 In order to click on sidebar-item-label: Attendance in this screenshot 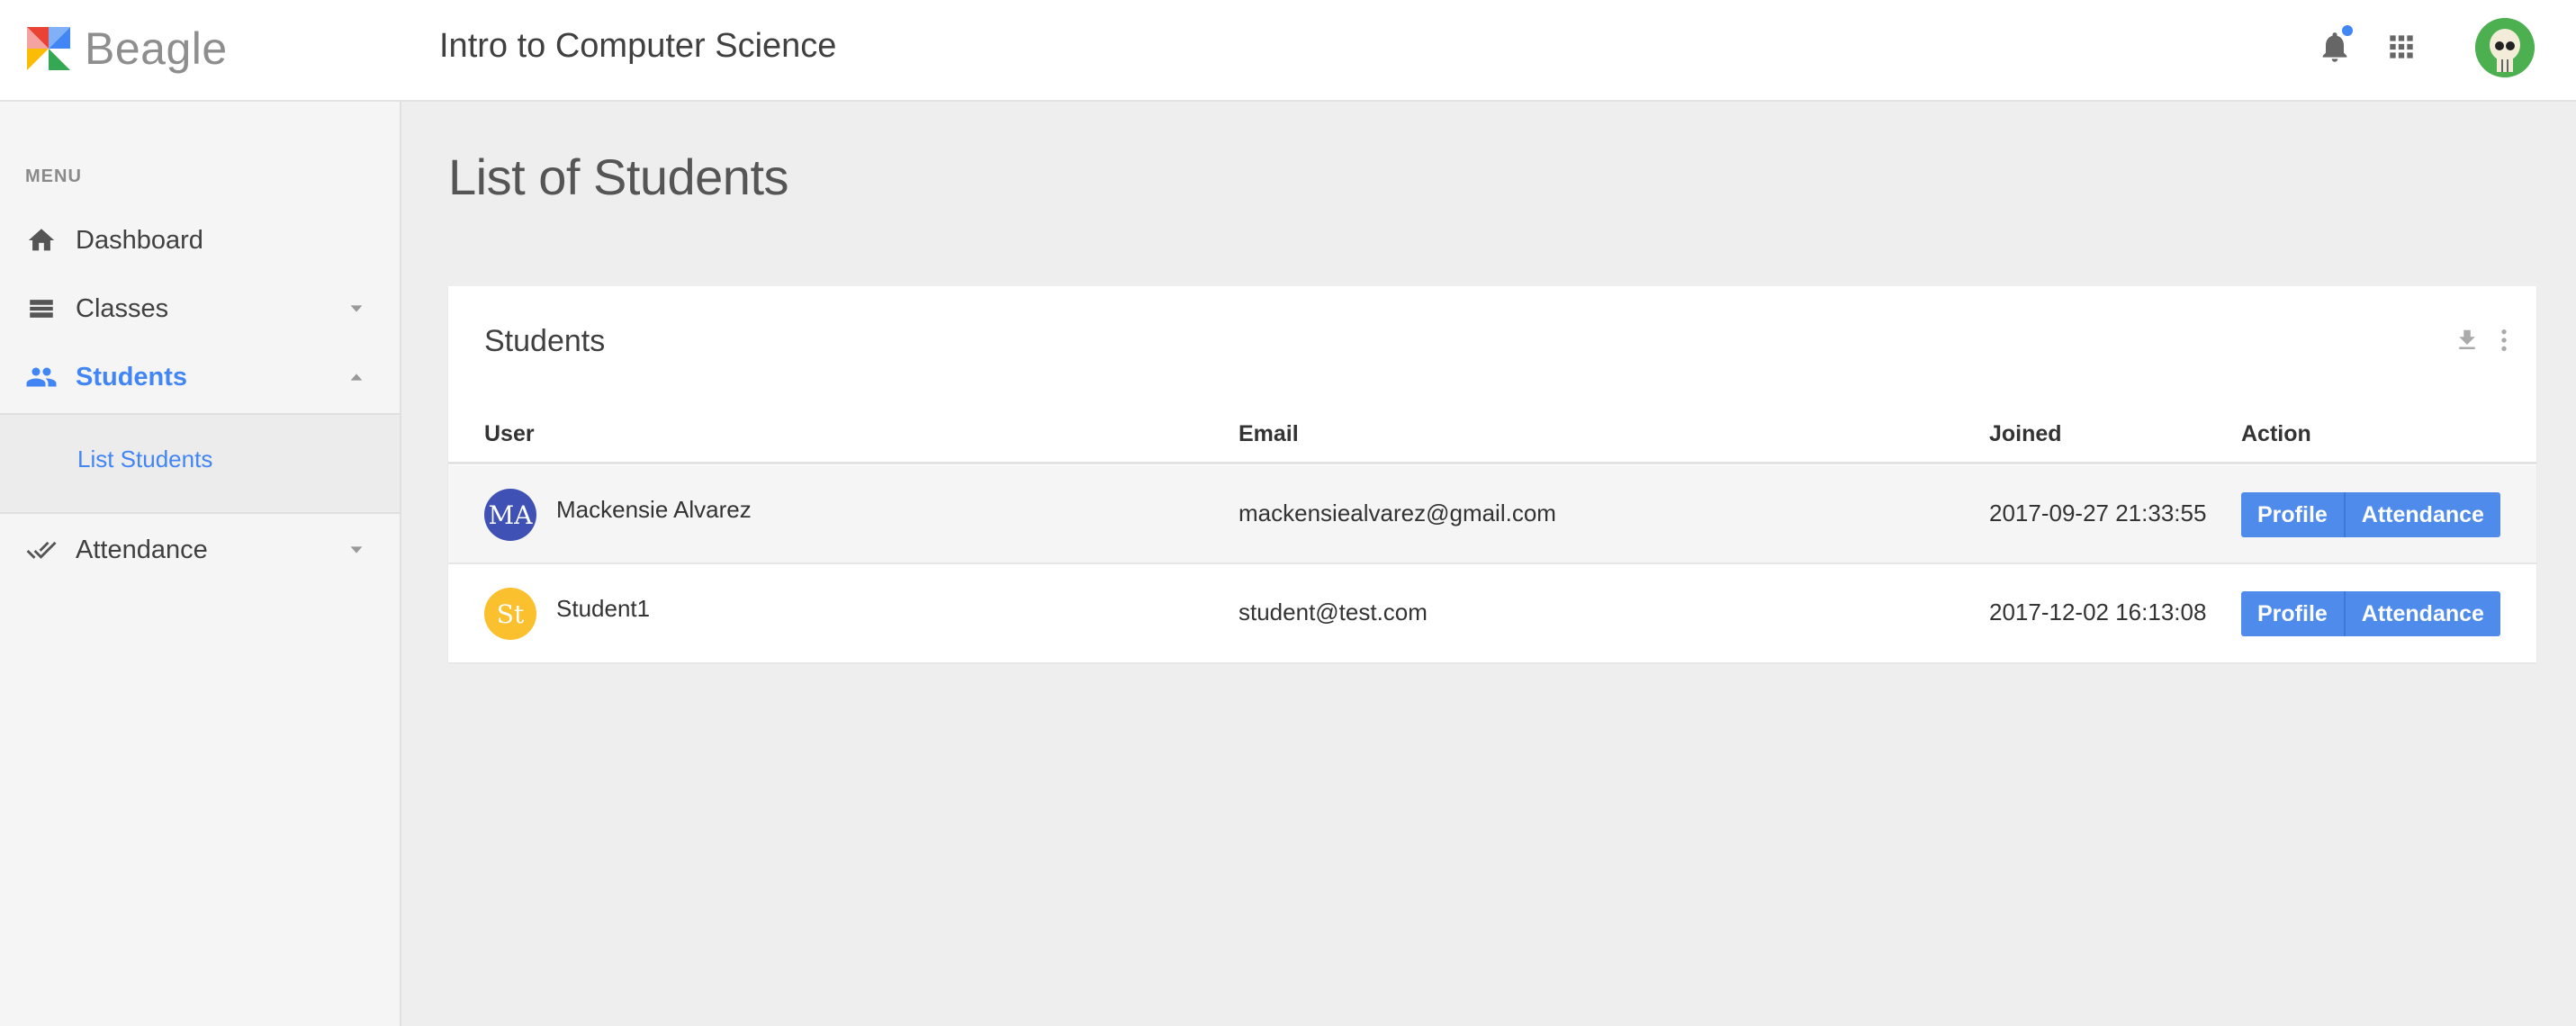, I will do `click(142, 549)`.